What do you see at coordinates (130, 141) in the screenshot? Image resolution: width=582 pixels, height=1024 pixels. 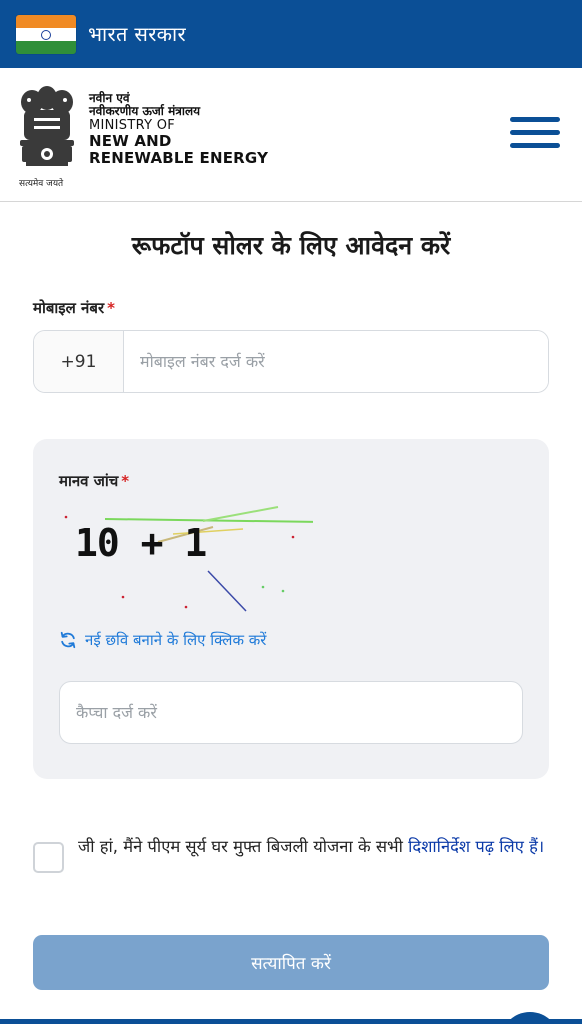 I see `ministry-english-line-2: NEW AND` at bounding box center [130, 141].